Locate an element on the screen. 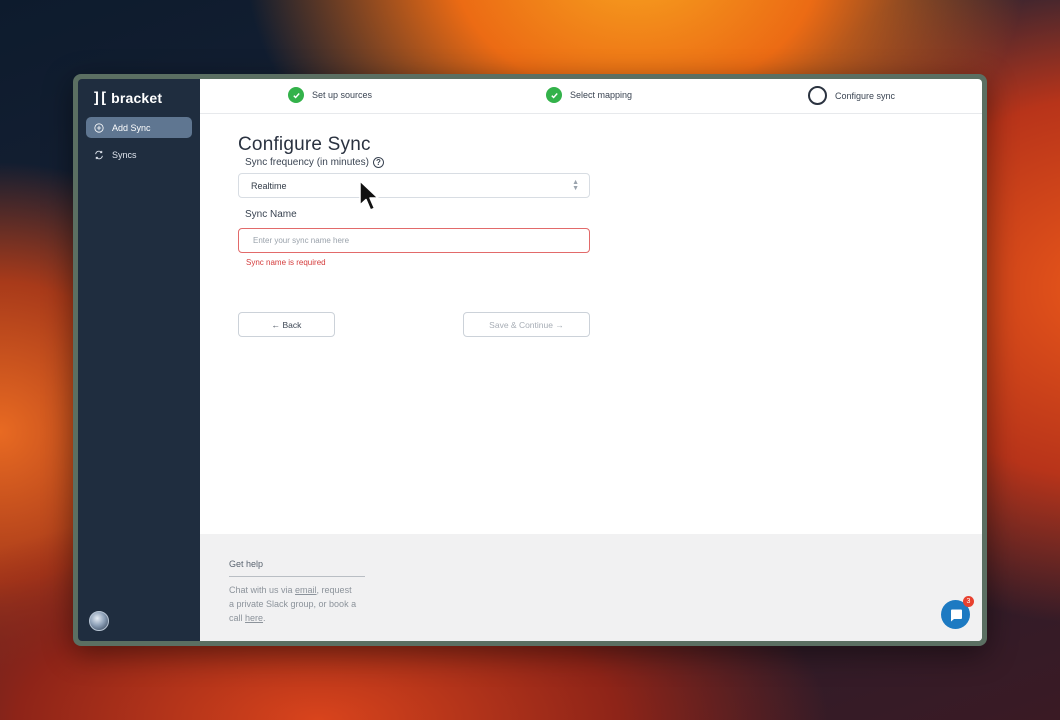 The width and height of the screenshot is (1060, 720). logo-mark: ][ is located at coordinates (100, 98).